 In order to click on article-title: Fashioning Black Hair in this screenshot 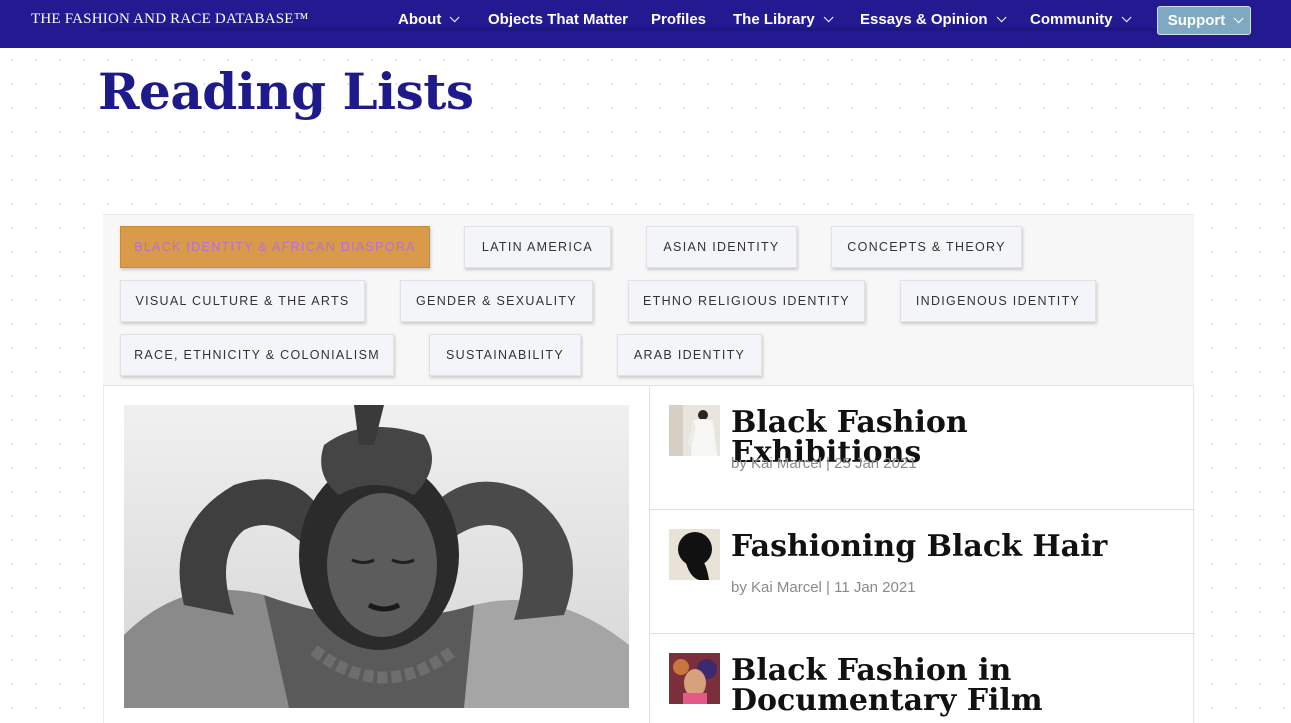, I will do `click(941, 547)`.